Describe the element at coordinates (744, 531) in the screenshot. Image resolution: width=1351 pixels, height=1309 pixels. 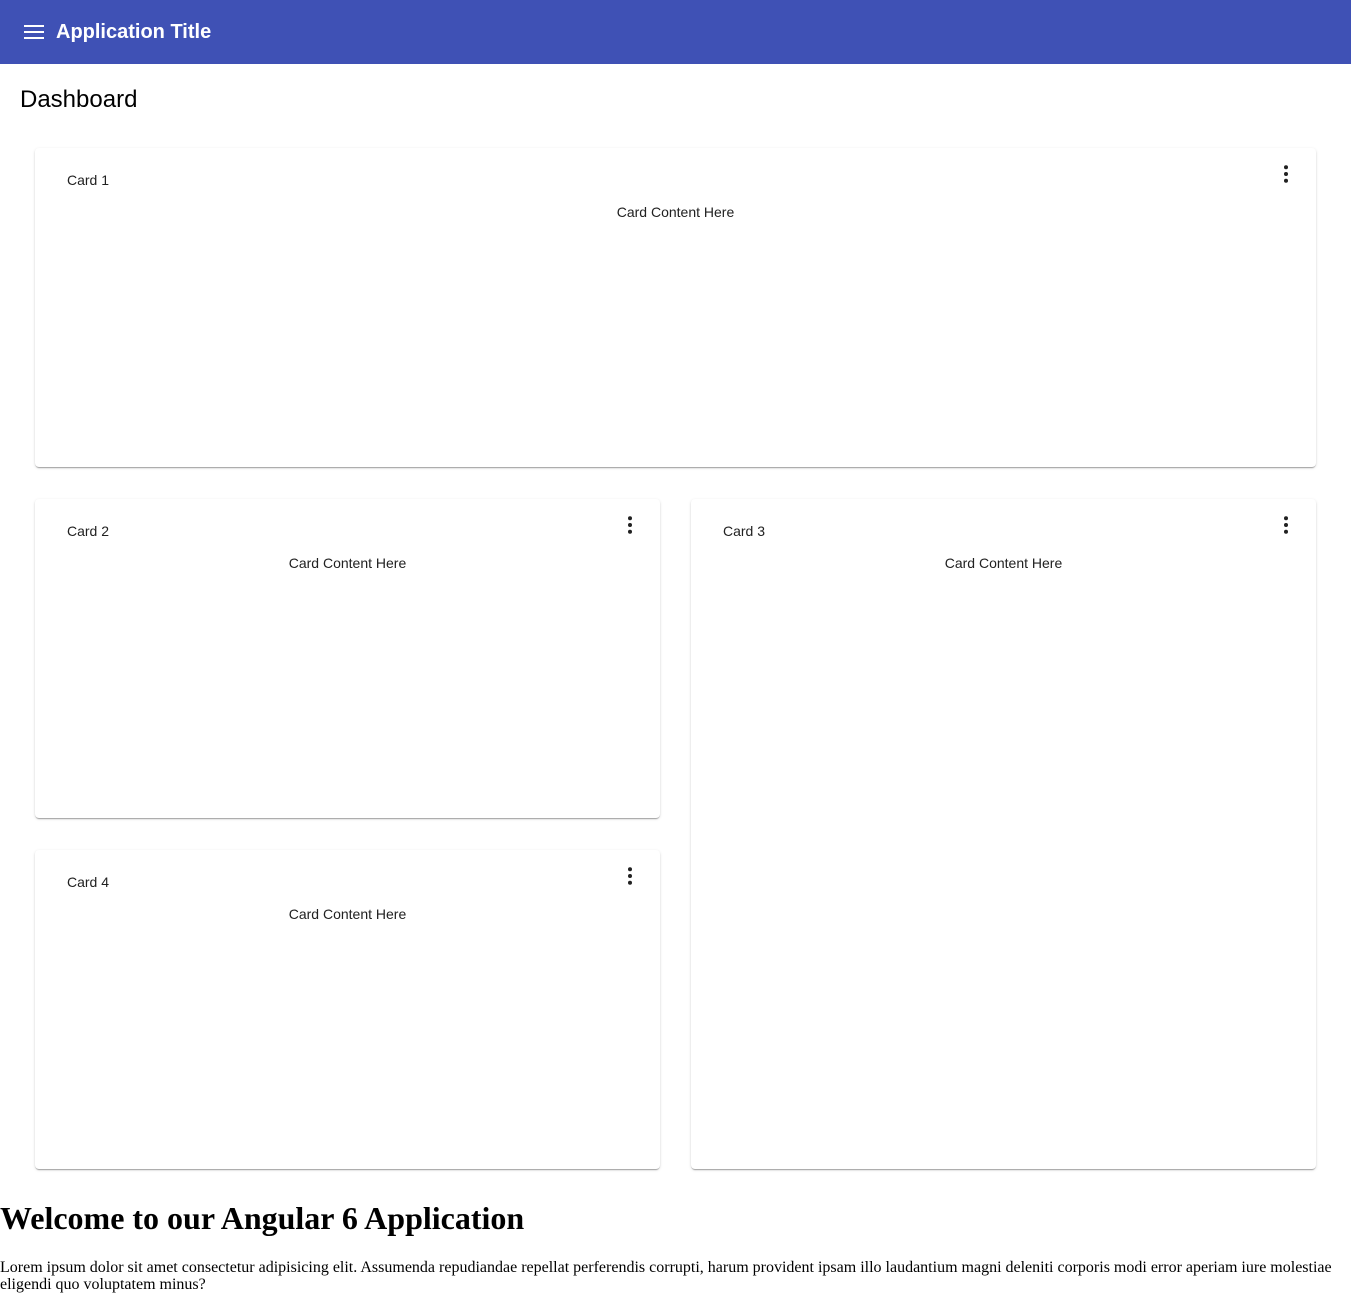
I see `card-title: Card 3` at that location.